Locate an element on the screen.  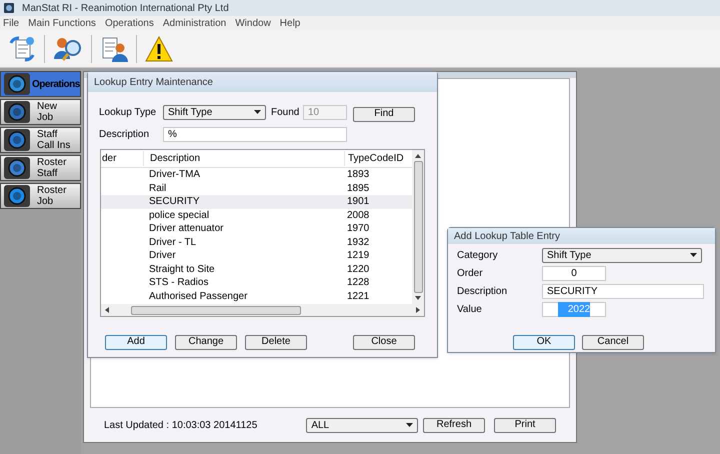
column-header: TypeCodeID is located at coordinates (374, 158).